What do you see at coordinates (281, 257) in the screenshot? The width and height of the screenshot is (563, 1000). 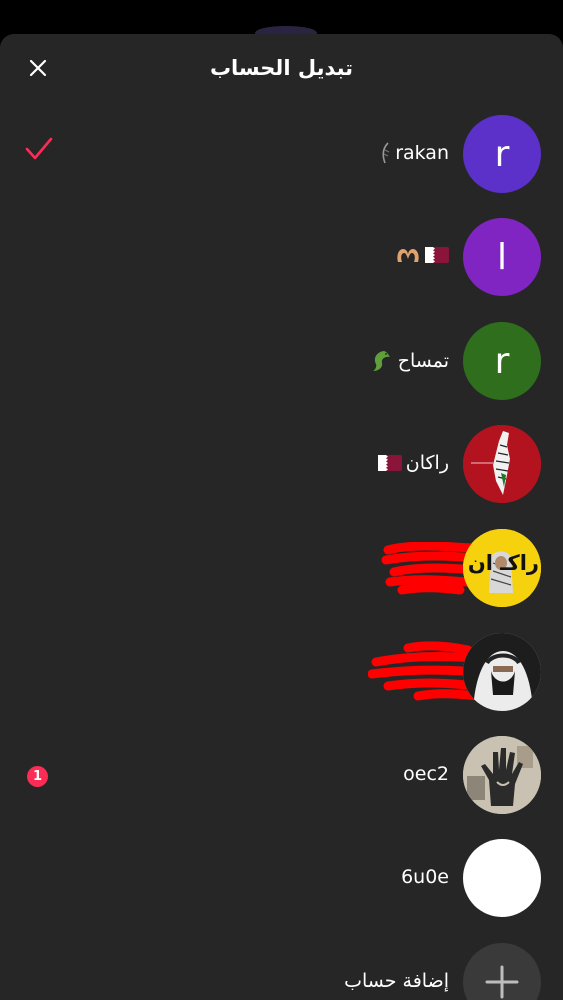 I see `account-row-2: l` at bounding box center [281, 257].